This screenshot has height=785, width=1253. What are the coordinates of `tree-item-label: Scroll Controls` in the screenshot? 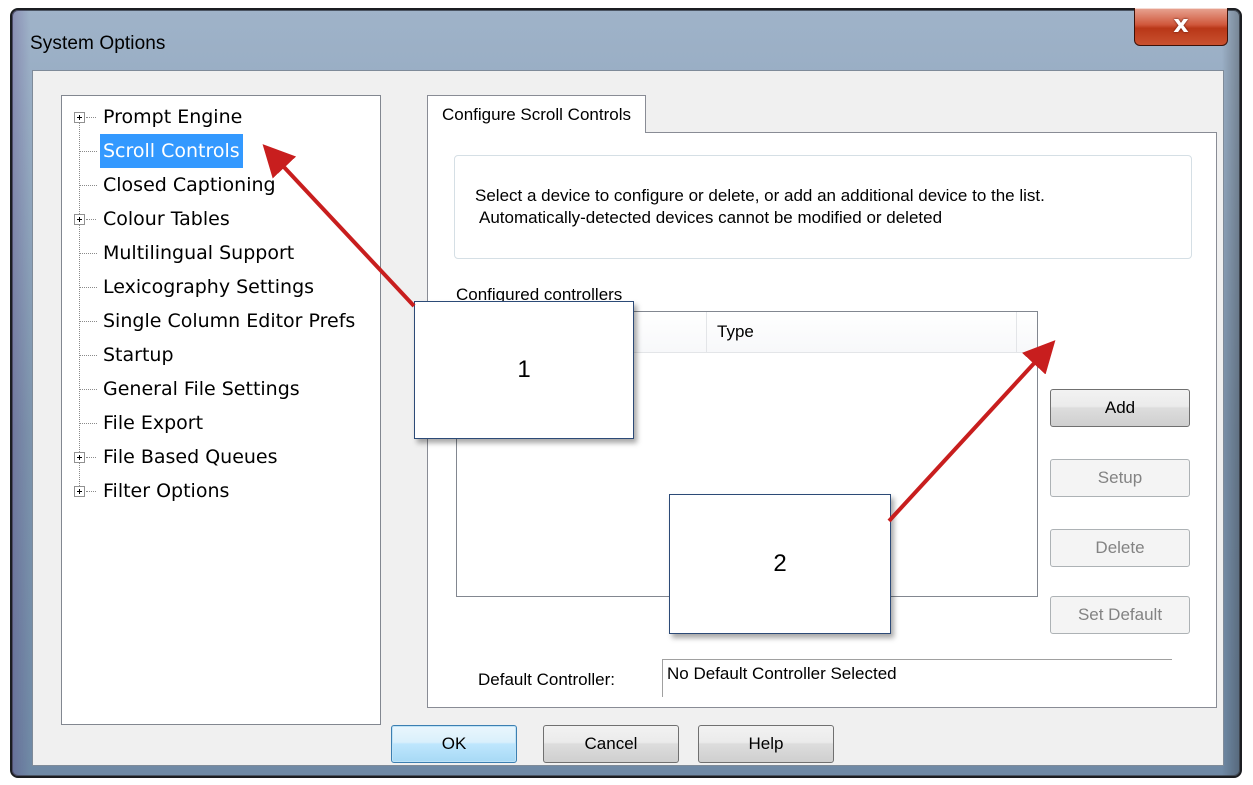 It's located at (171, 151).